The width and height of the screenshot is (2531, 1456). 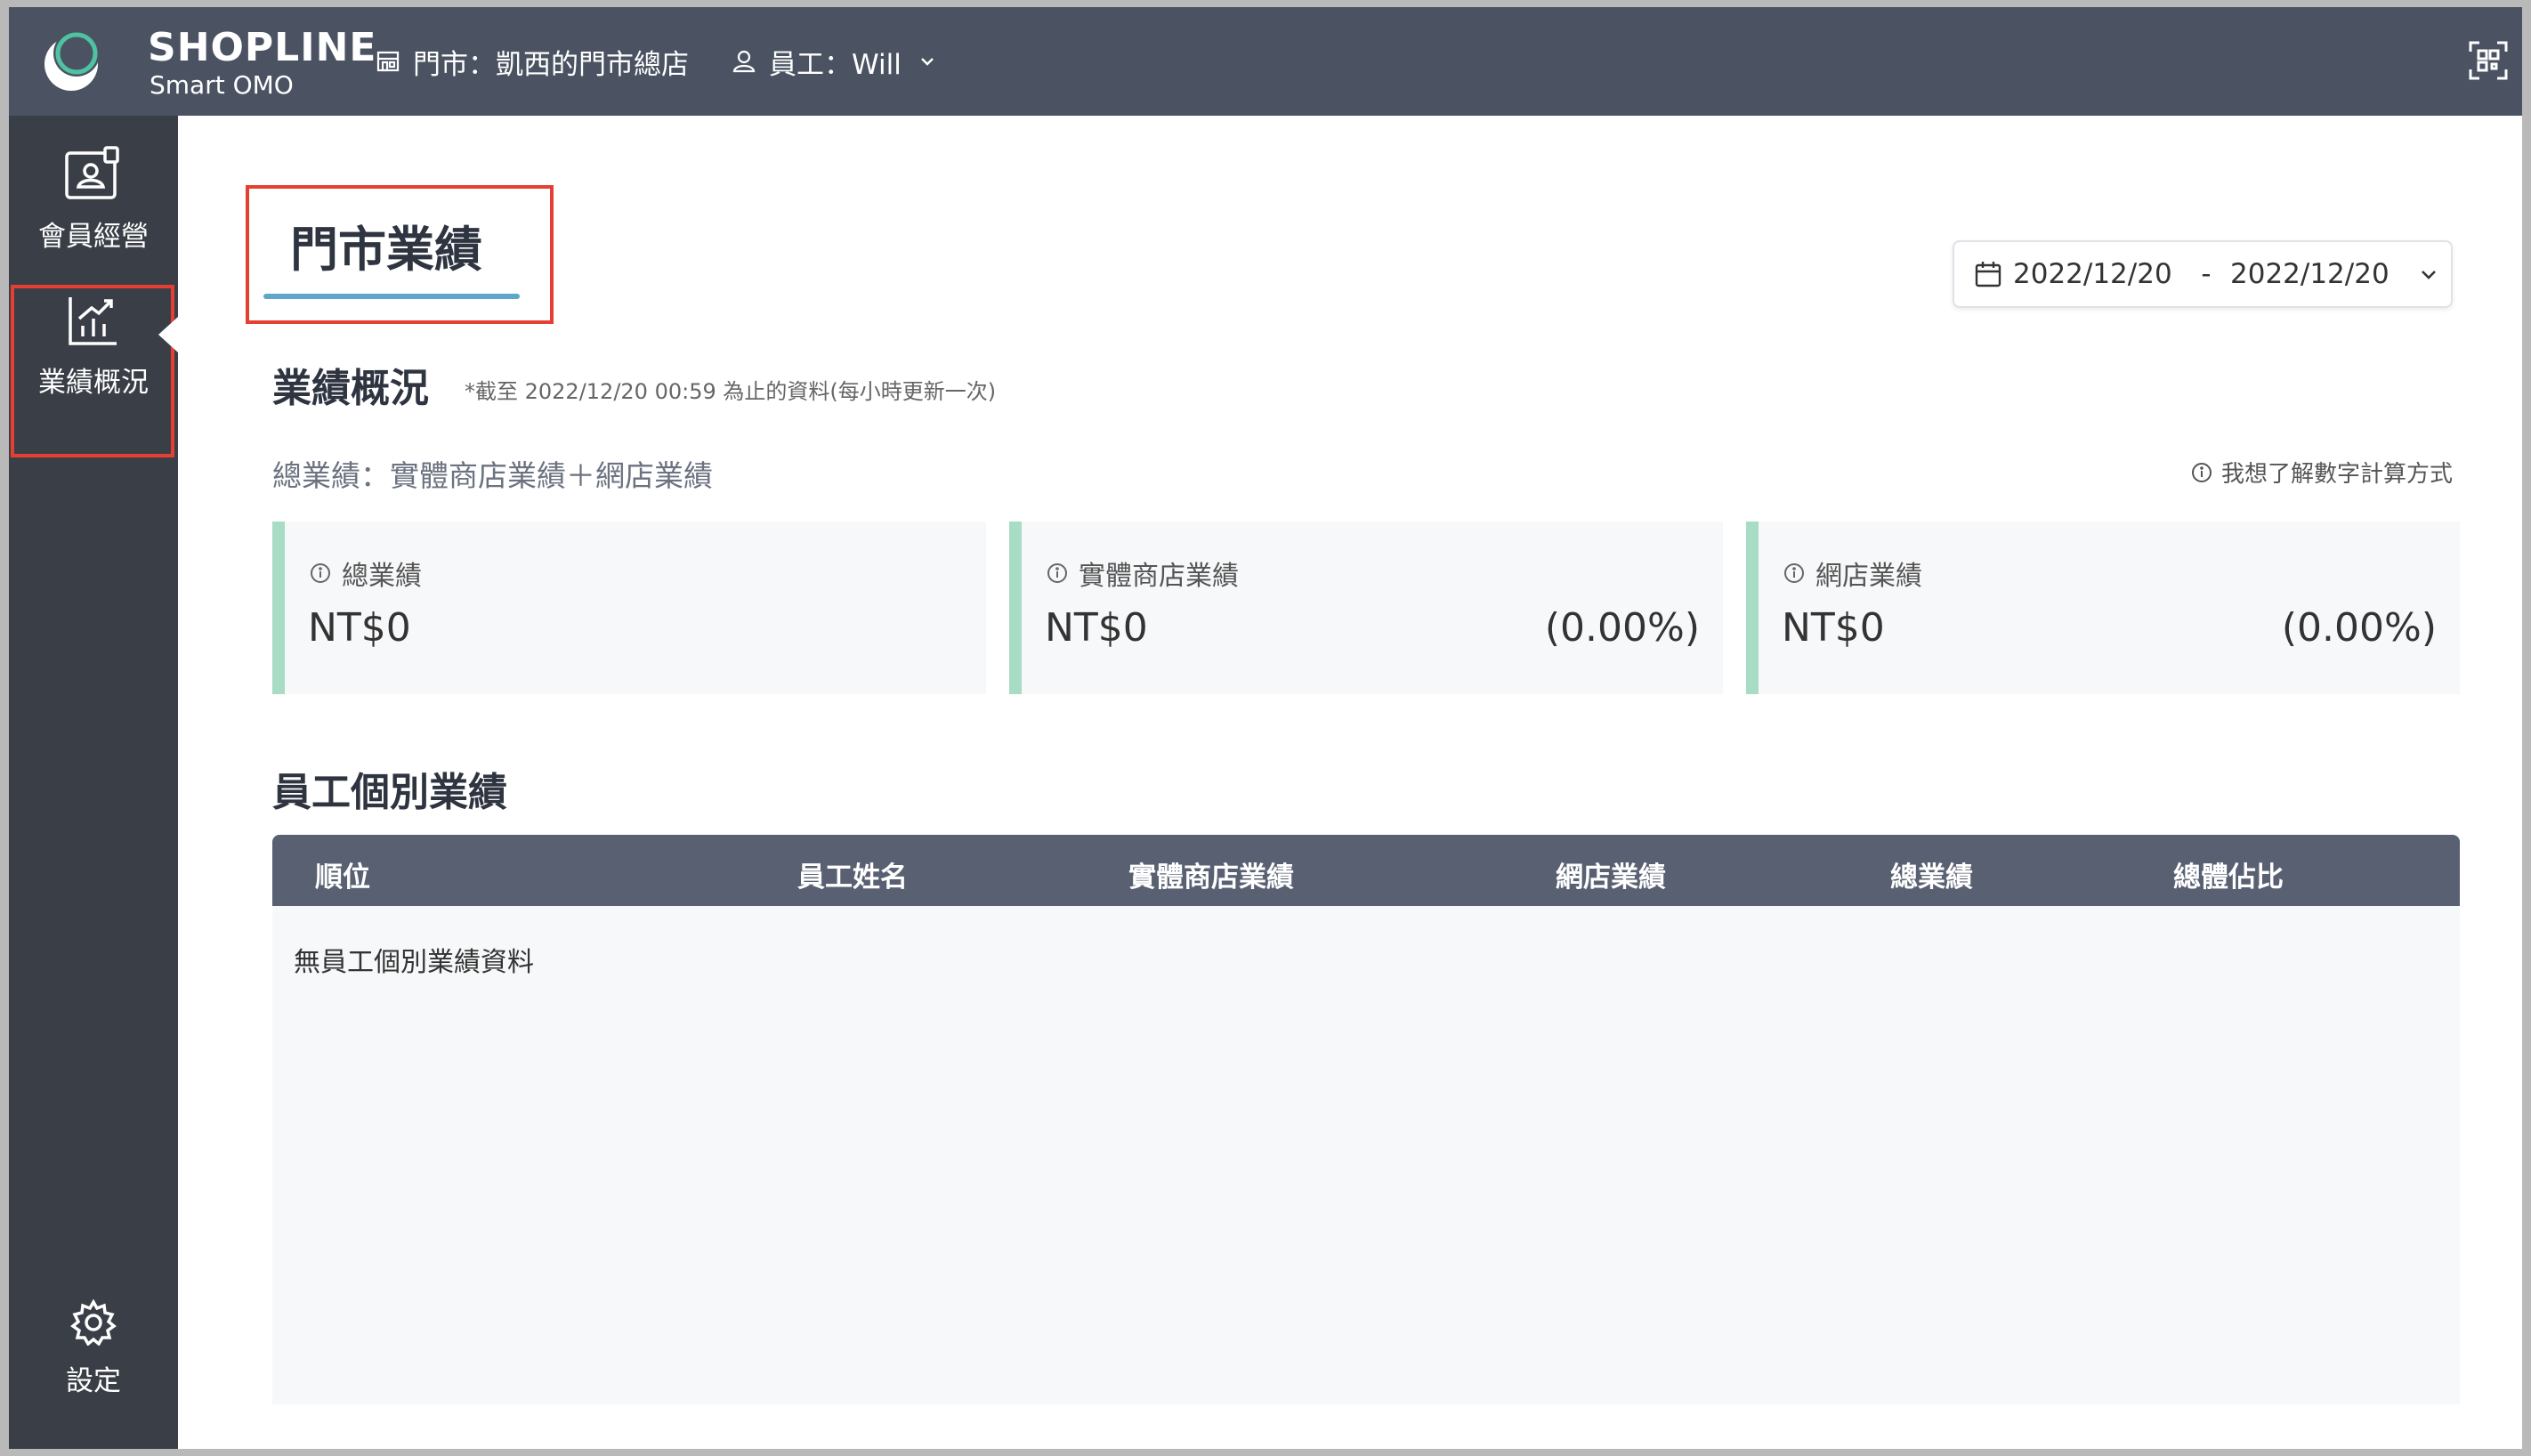 I want to click on card-label-text: 總業績, so click(x=382, y=576).